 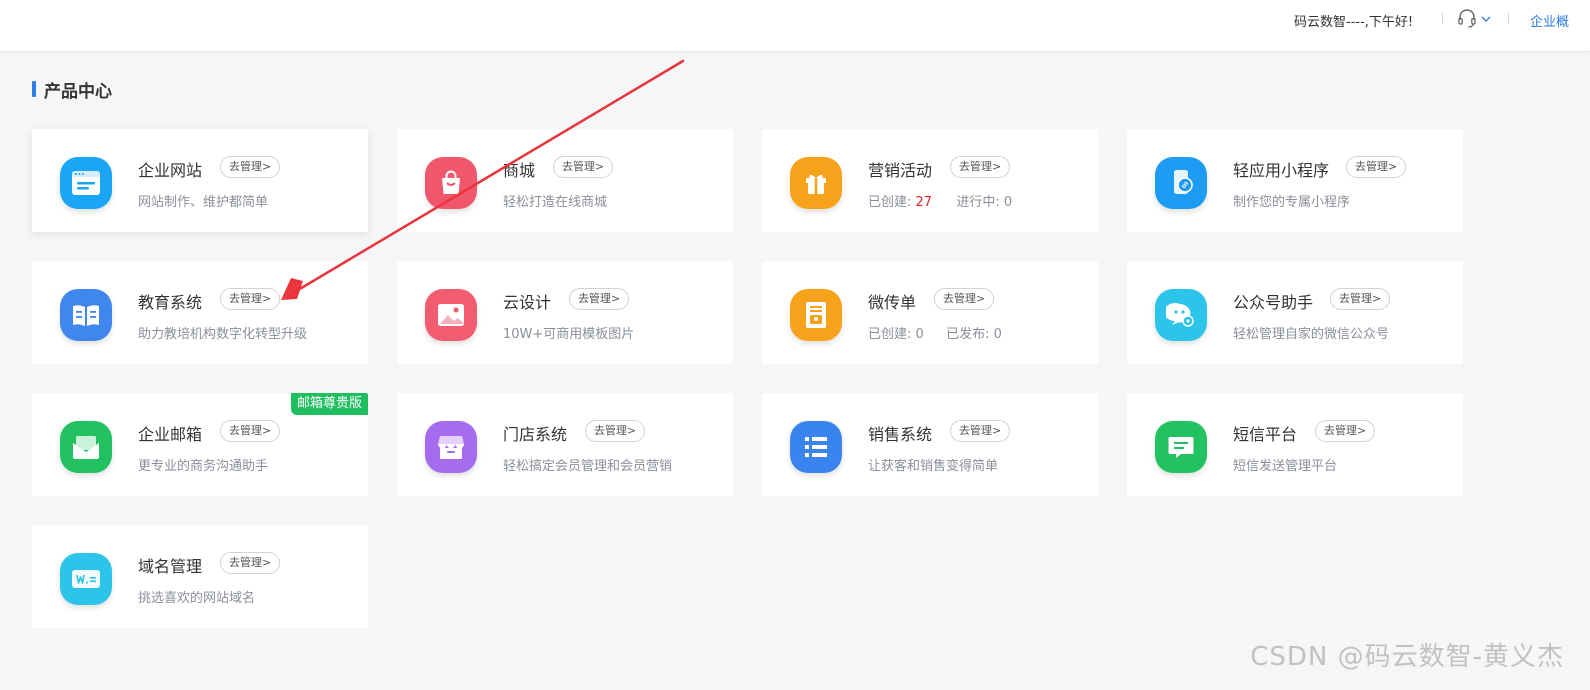 I want to click on stat-value-published: 0, so click(x=997, y=334).